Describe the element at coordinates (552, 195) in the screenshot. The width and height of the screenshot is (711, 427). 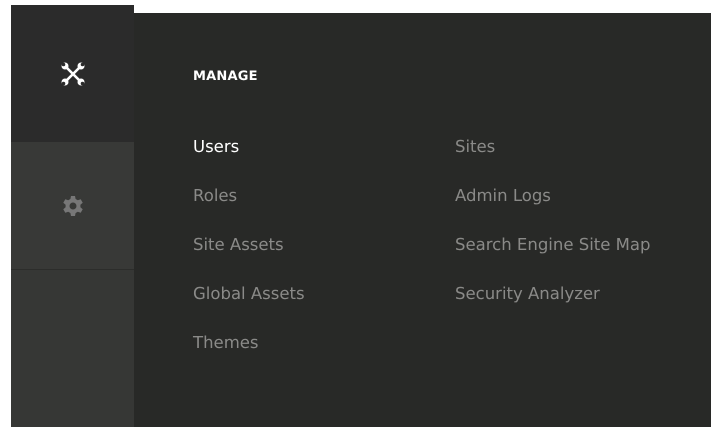
I see `menu-link: Admin Logs` at that location.